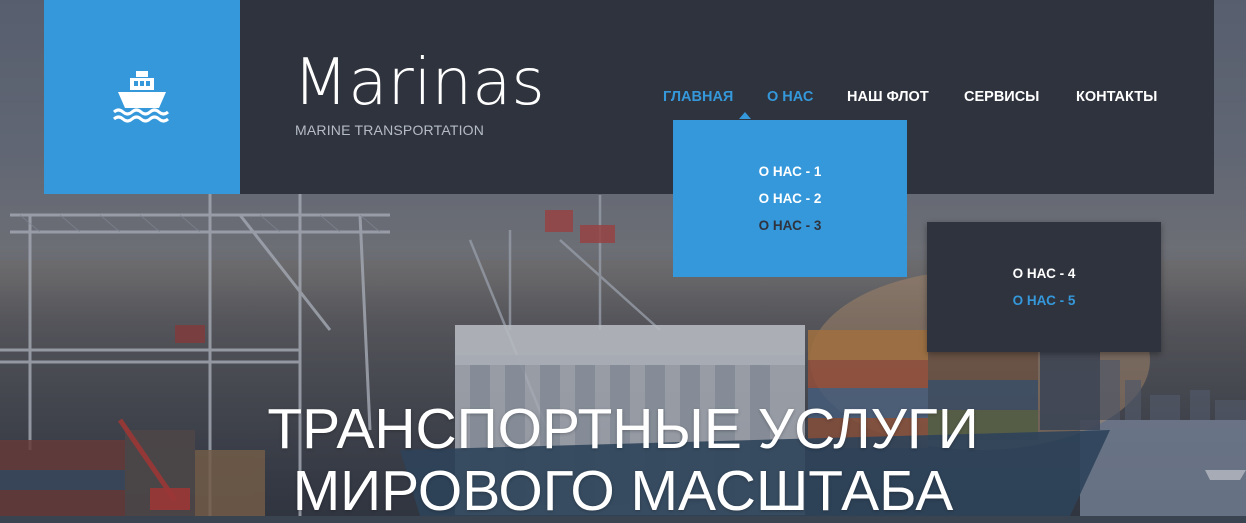 Image resolution: width=1246 pixels, height=523 pixels. Describe the element at coordinates (745, 115) in the screenshot. I see `dropdown-caret` at that location.